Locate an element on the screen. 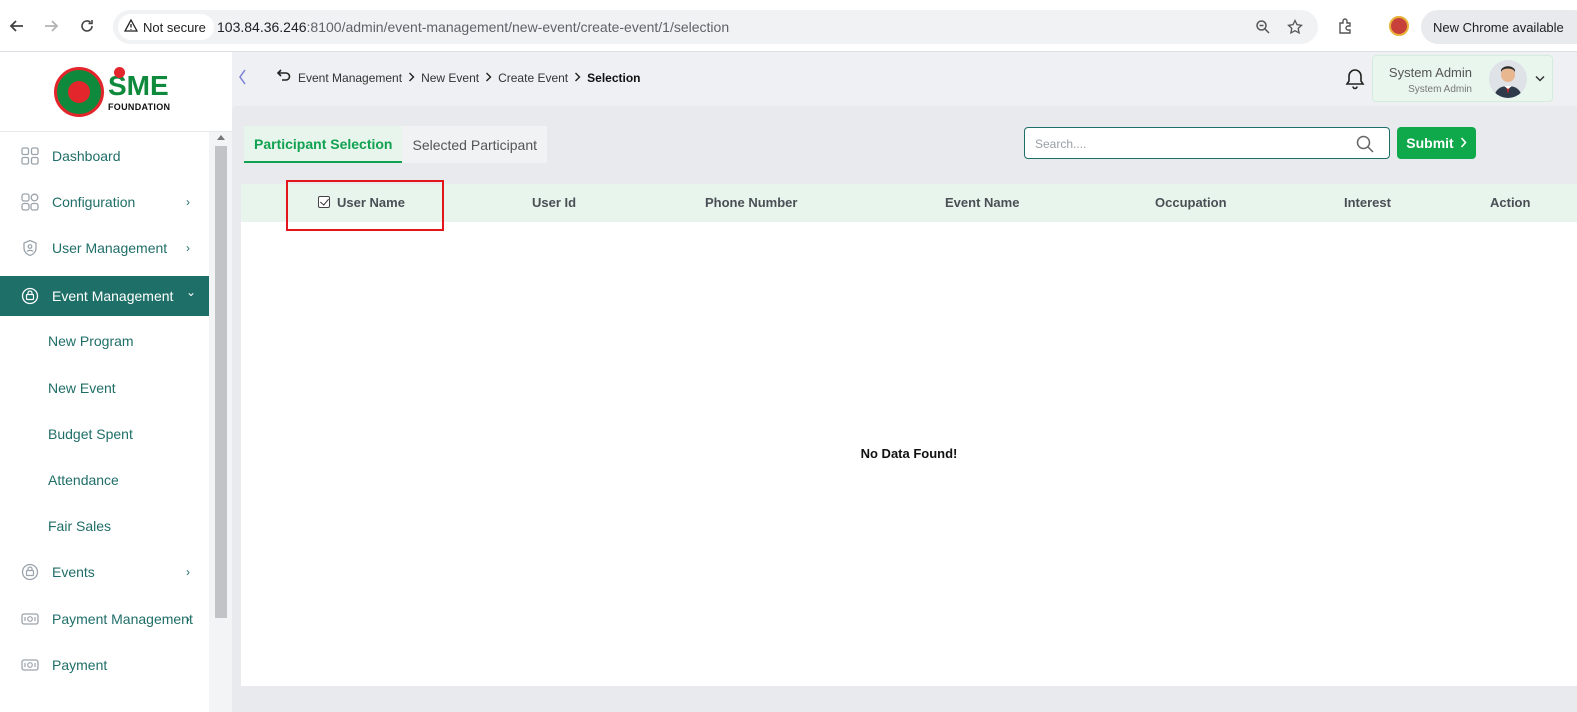  security-label: Not secure is located at coordinates (174, 27).